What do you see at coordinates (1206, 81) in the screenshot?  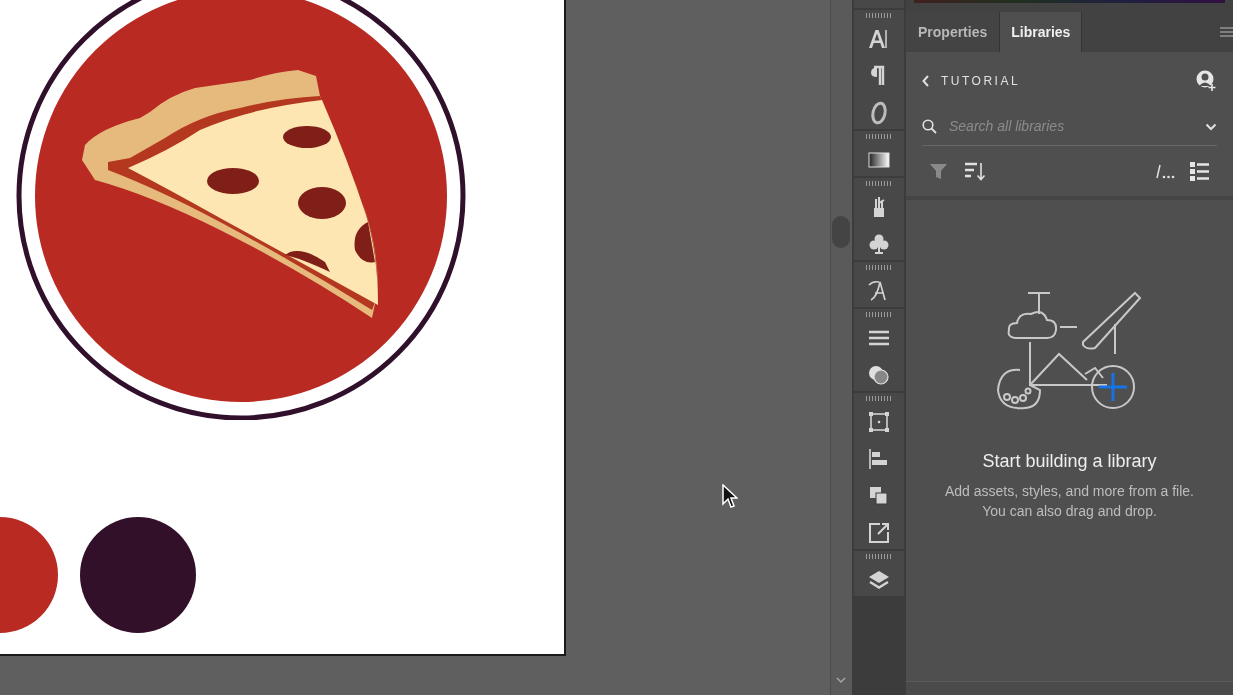 I see `add-user-icon` at bounding box center [1206, 81].